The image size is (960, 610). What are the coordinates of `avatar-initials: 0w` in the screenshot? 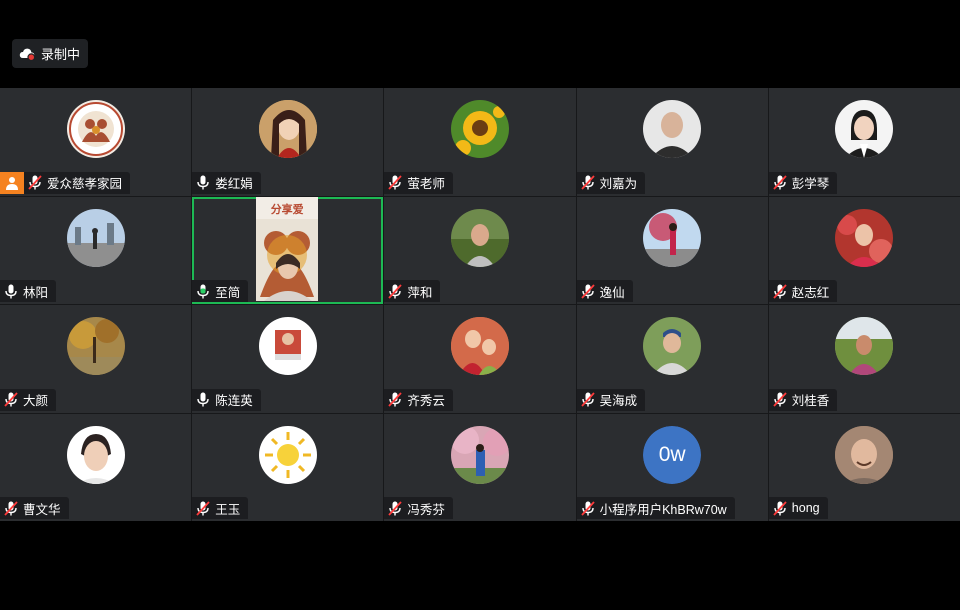 It's located at (672, 454).